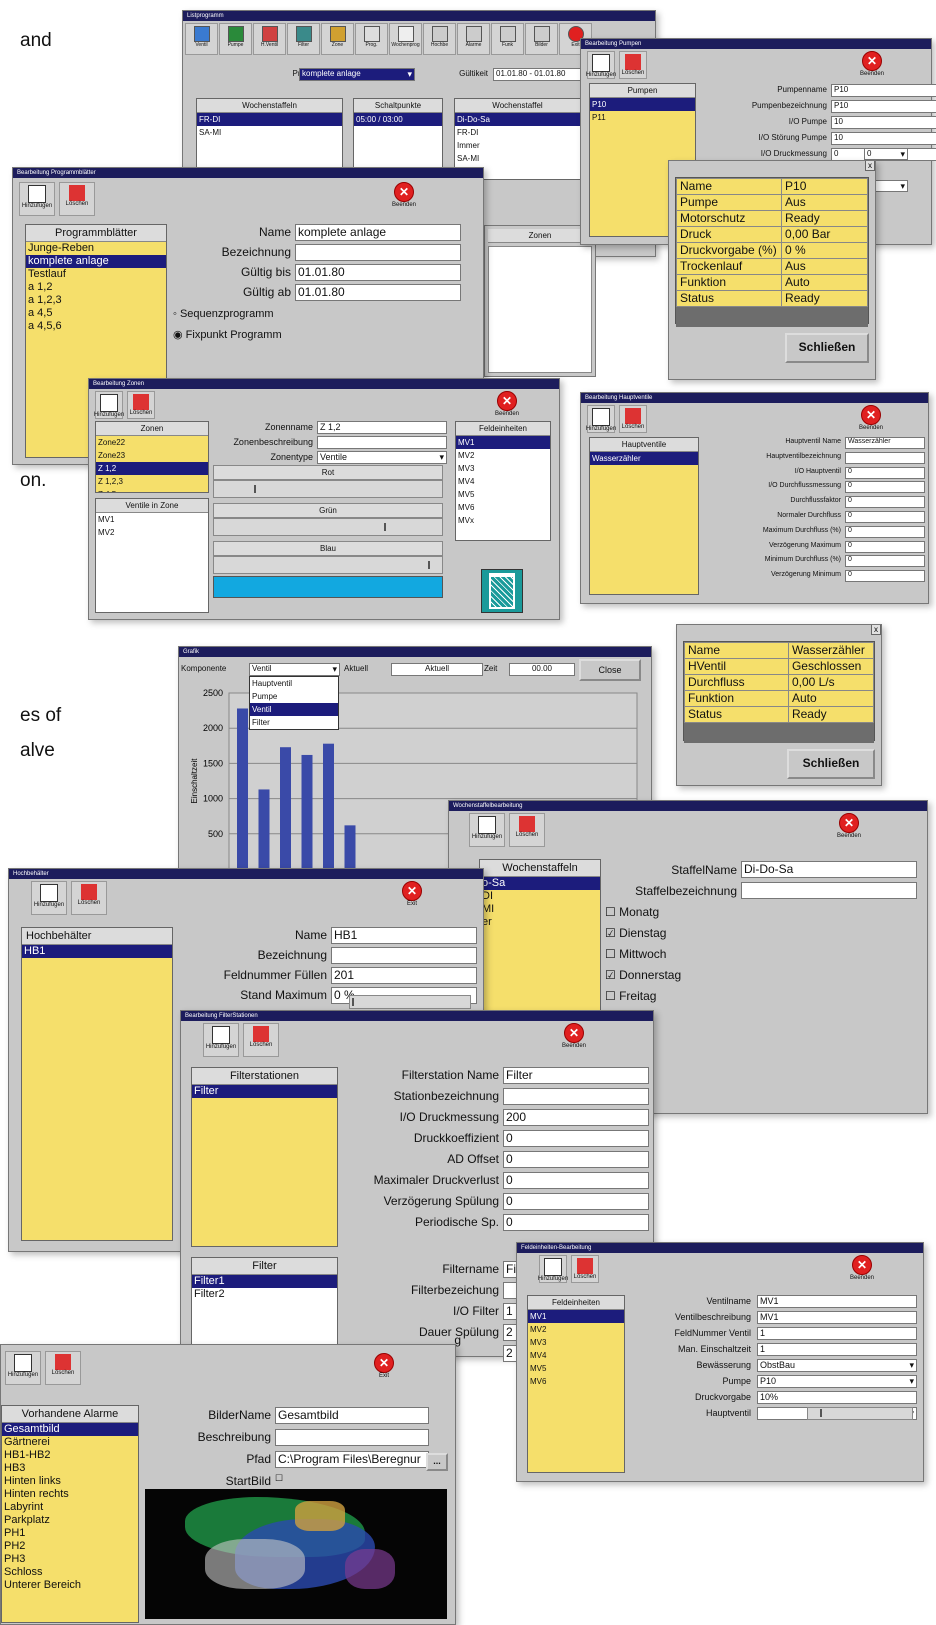  I want to click on list-item: Gesamtbild, so click(70, 1429).